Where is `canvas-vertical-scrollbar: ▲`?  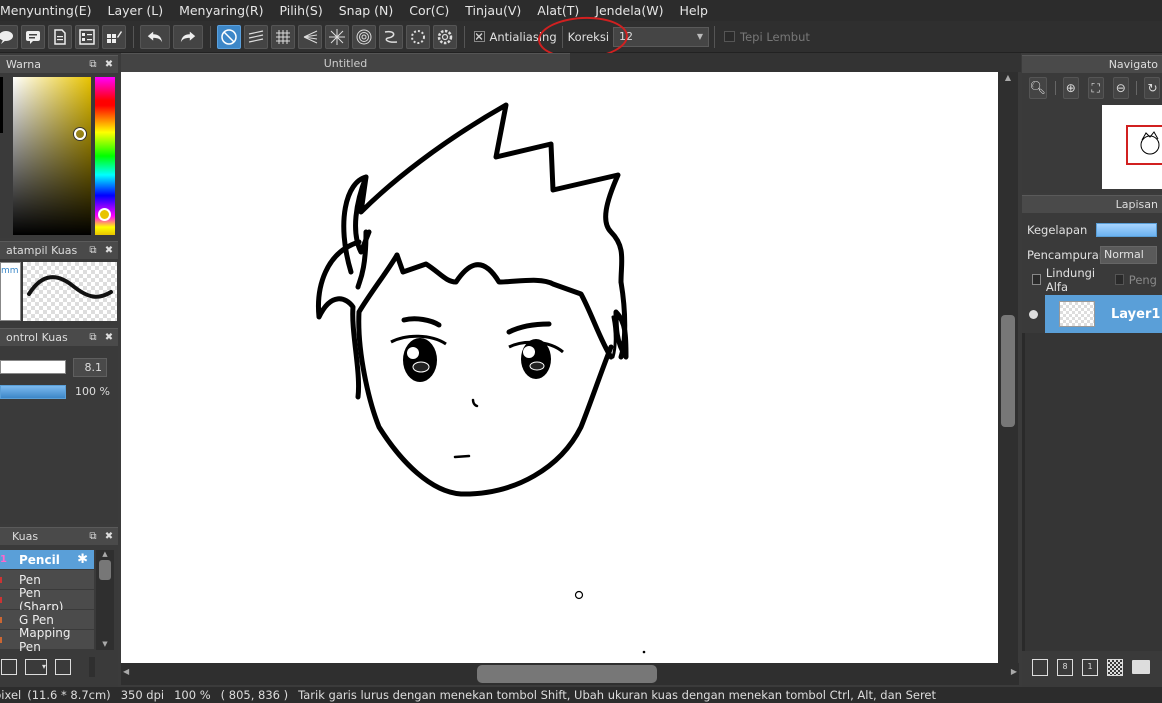
canvas-vertical-scrollbar: ▲ is located at coordinates (1008, 367).